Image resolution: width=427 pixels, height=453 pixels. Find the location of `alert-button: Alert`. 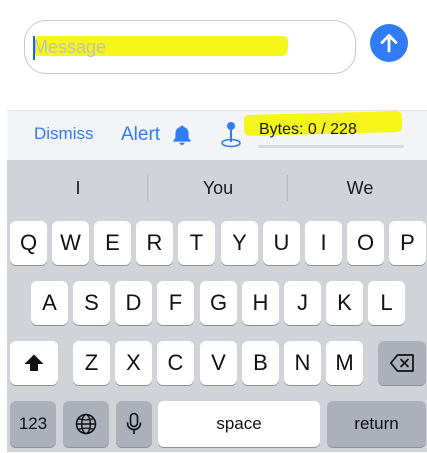

alert-button: Alert is located at coordinates (157, 135).